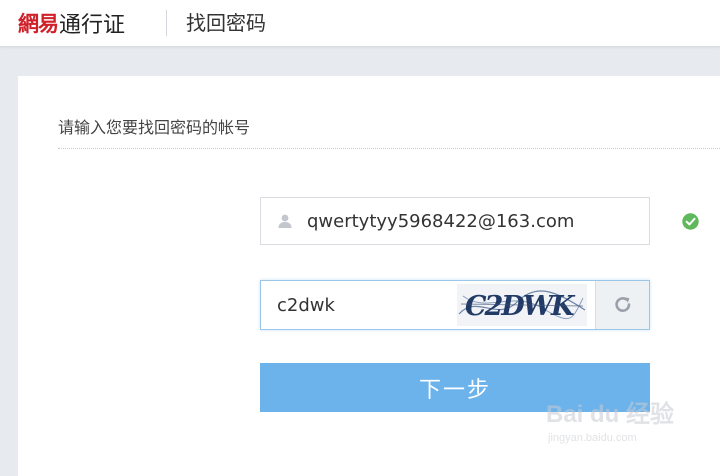 Image resolution: width=720 pixels, height=476 pixels. Describe the element at coordinates (360, 23) in the screenshot. I see `top-bar: 網易 通行证 找回密码` at that location.